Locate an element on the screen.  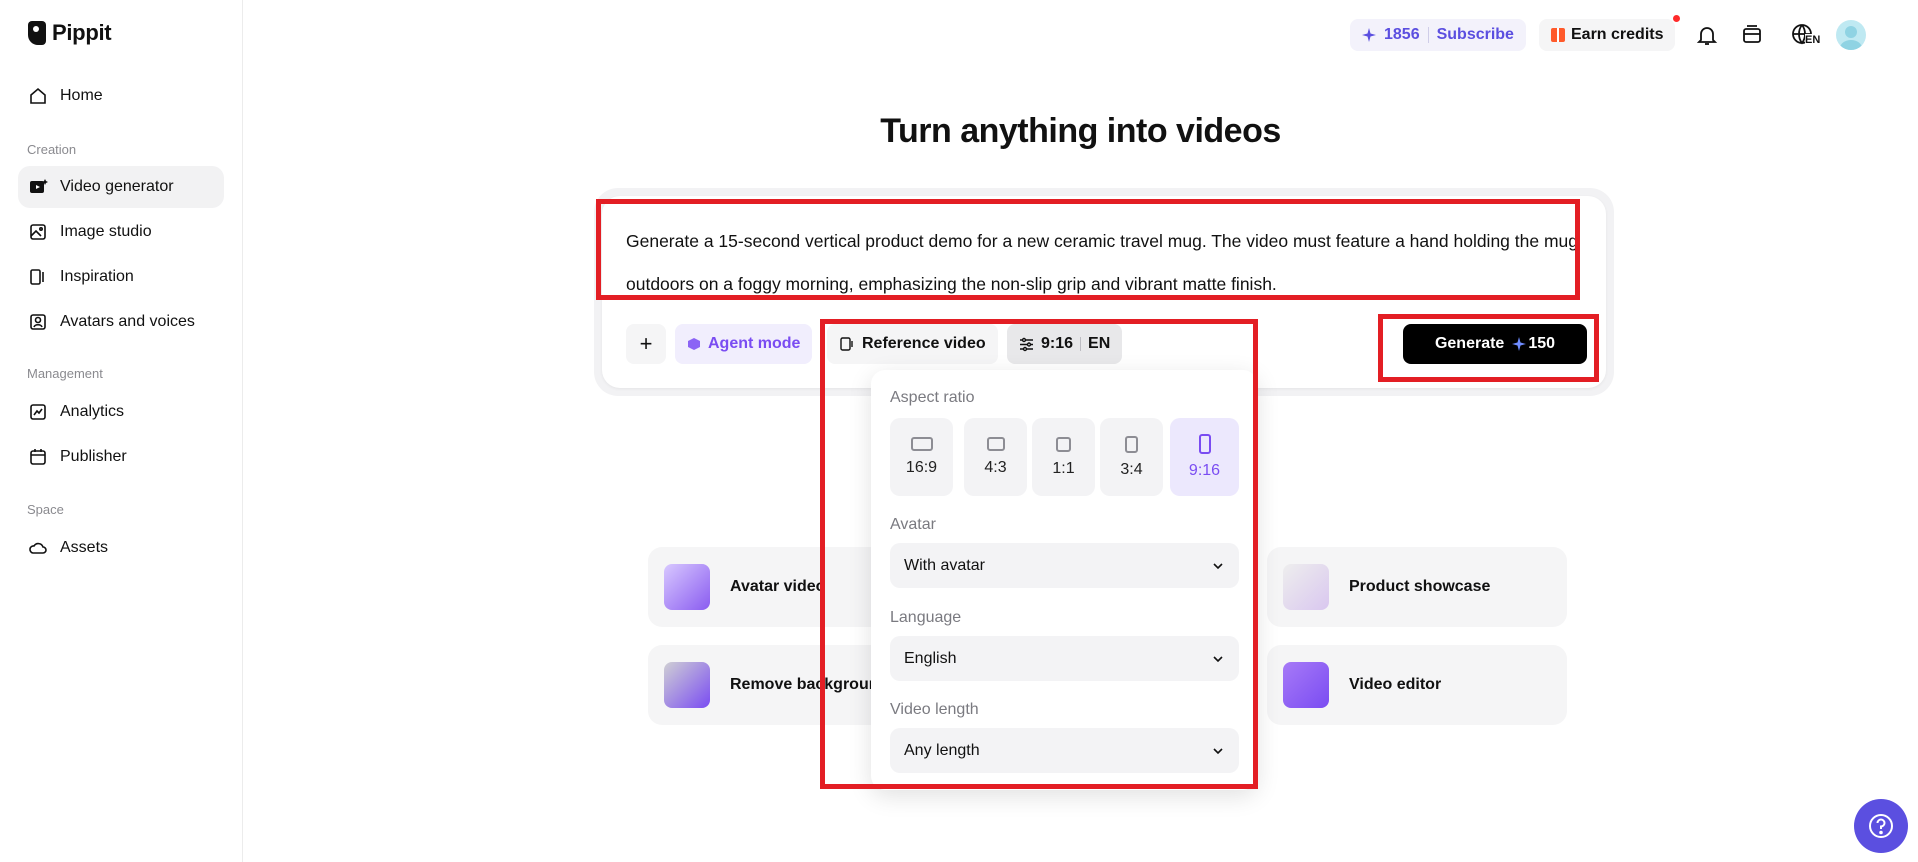
sidebar-item-label: Home is located at coordinates (81, 95).